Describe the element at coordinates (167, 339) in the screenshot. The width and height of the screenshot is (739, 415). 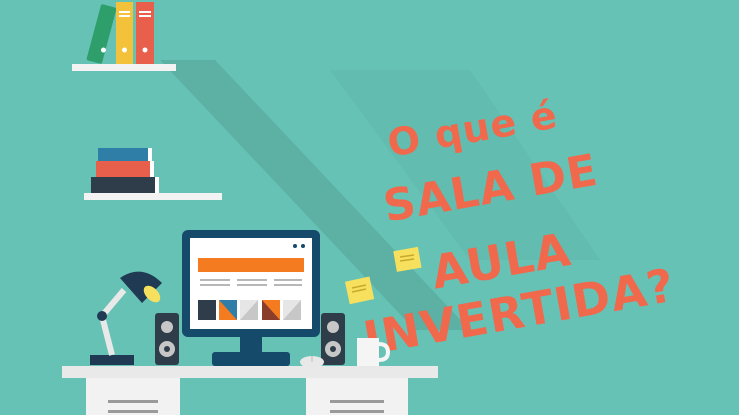
I see `speaker-icon` at that location.